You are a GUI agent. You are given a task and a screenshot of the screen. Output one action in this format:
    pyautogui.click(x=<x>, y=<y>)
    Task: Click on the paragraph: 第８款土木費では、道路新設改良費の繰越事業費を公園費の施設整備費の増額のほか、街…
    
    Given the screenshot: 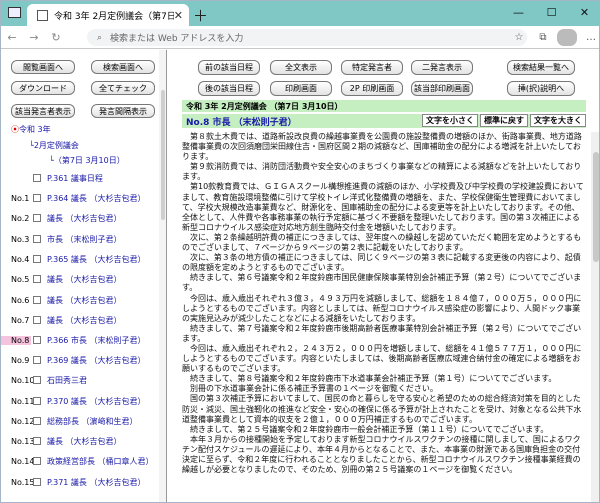 What is the action you would take?
    pyautogui.click(x=382, y=147)
    